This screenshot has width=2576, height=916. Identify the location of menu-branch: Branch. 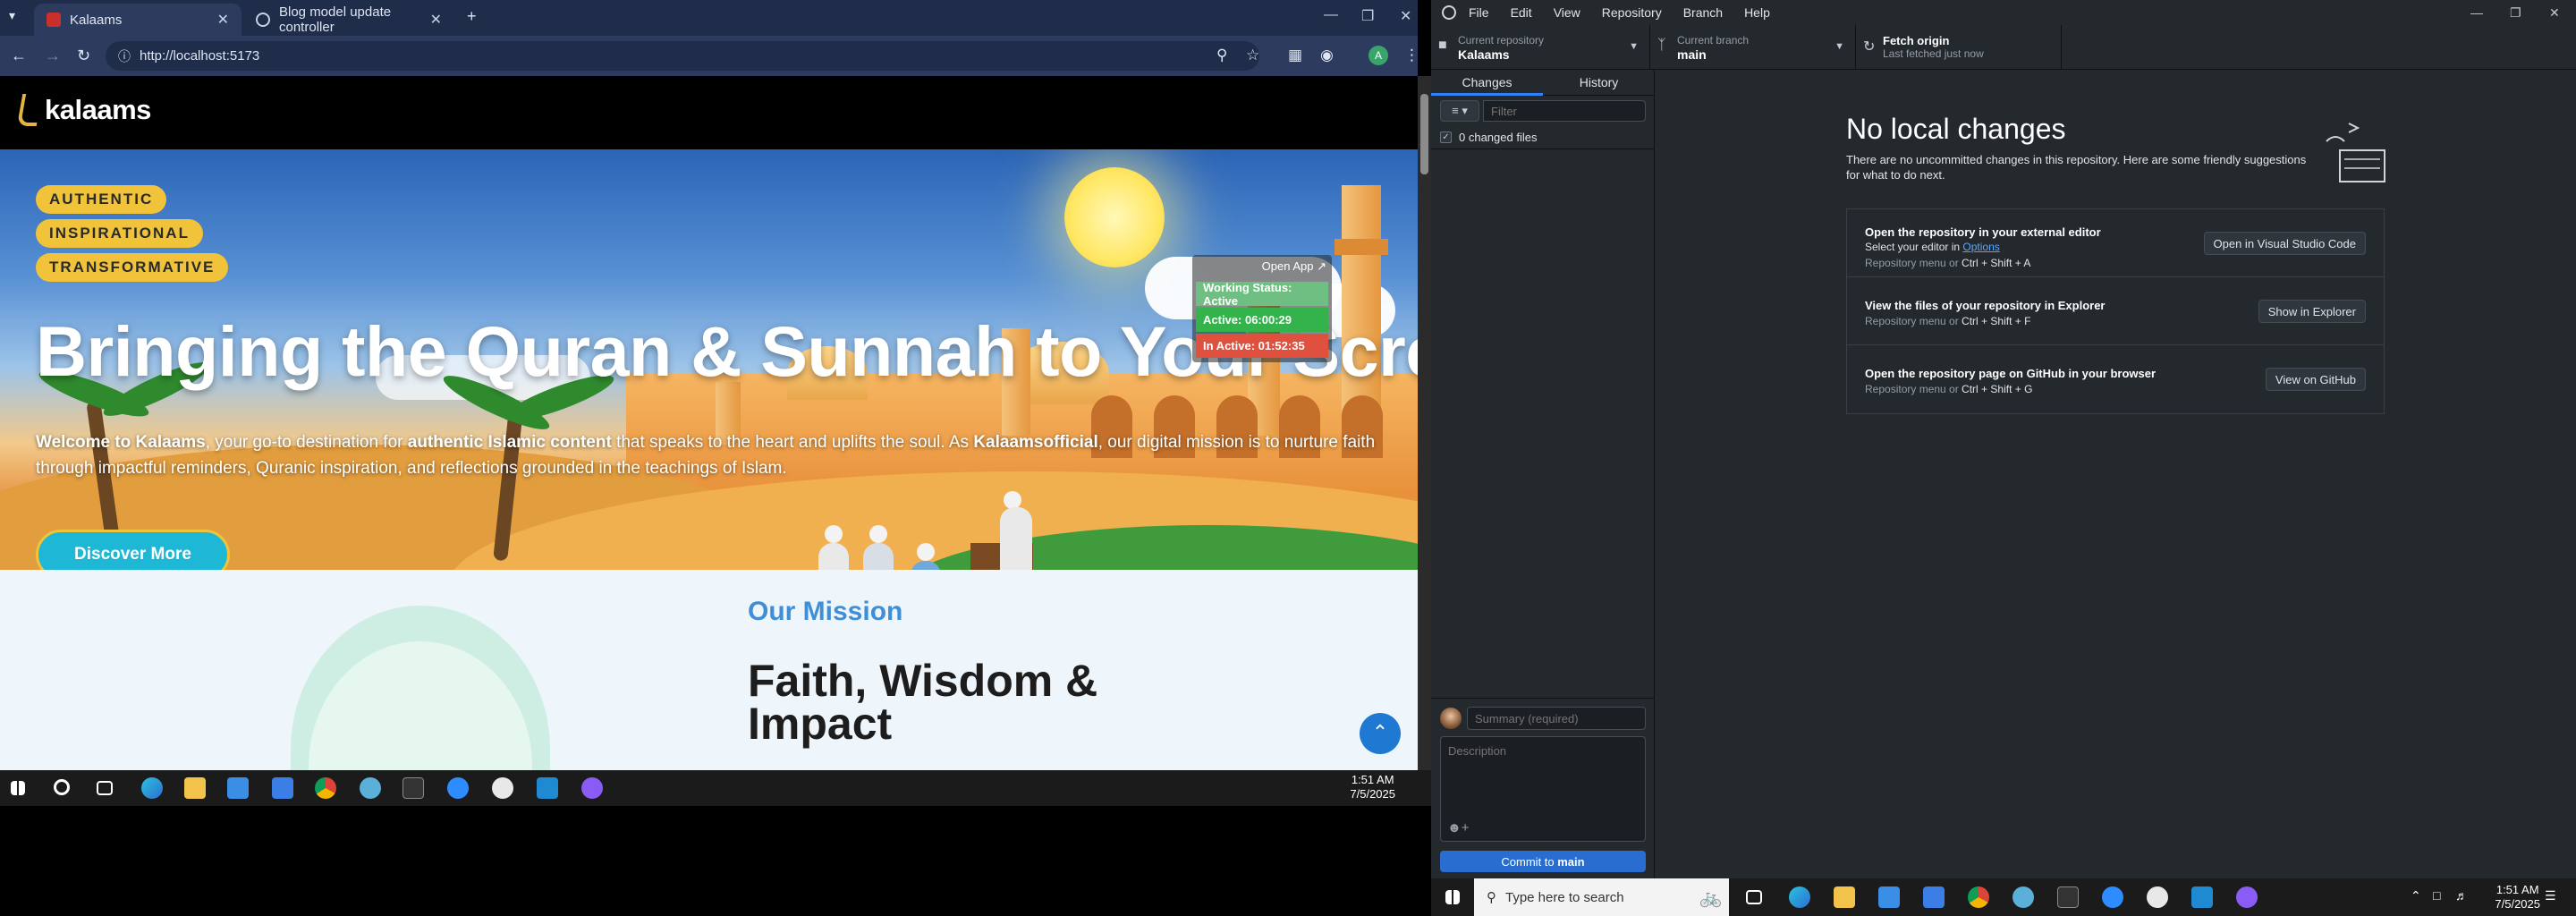
(1703, 12).